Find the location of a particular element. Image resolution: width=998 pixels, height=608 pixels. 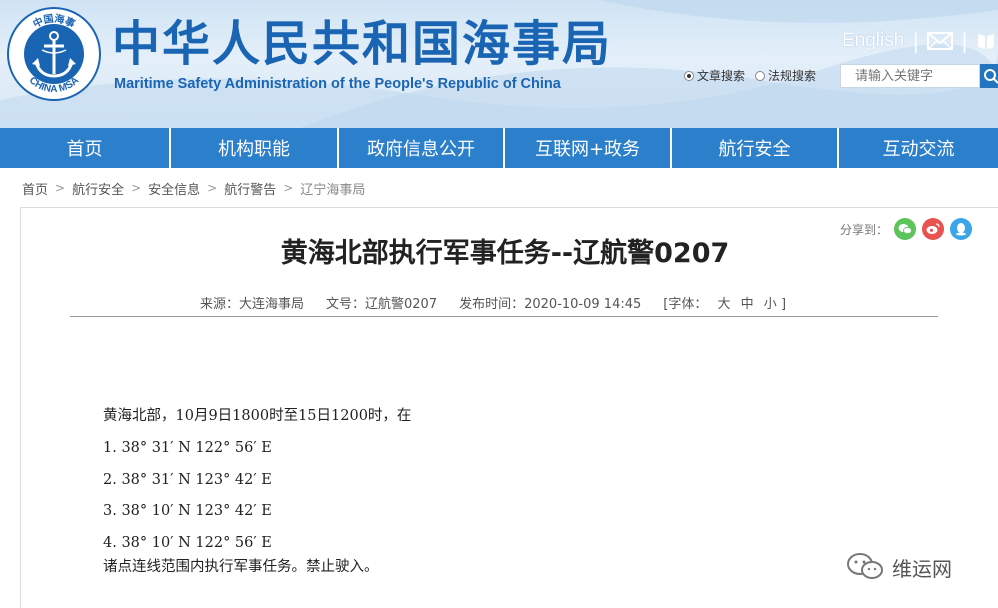

breadcrumb-home: 首页 is located at coordinates (35, 188).